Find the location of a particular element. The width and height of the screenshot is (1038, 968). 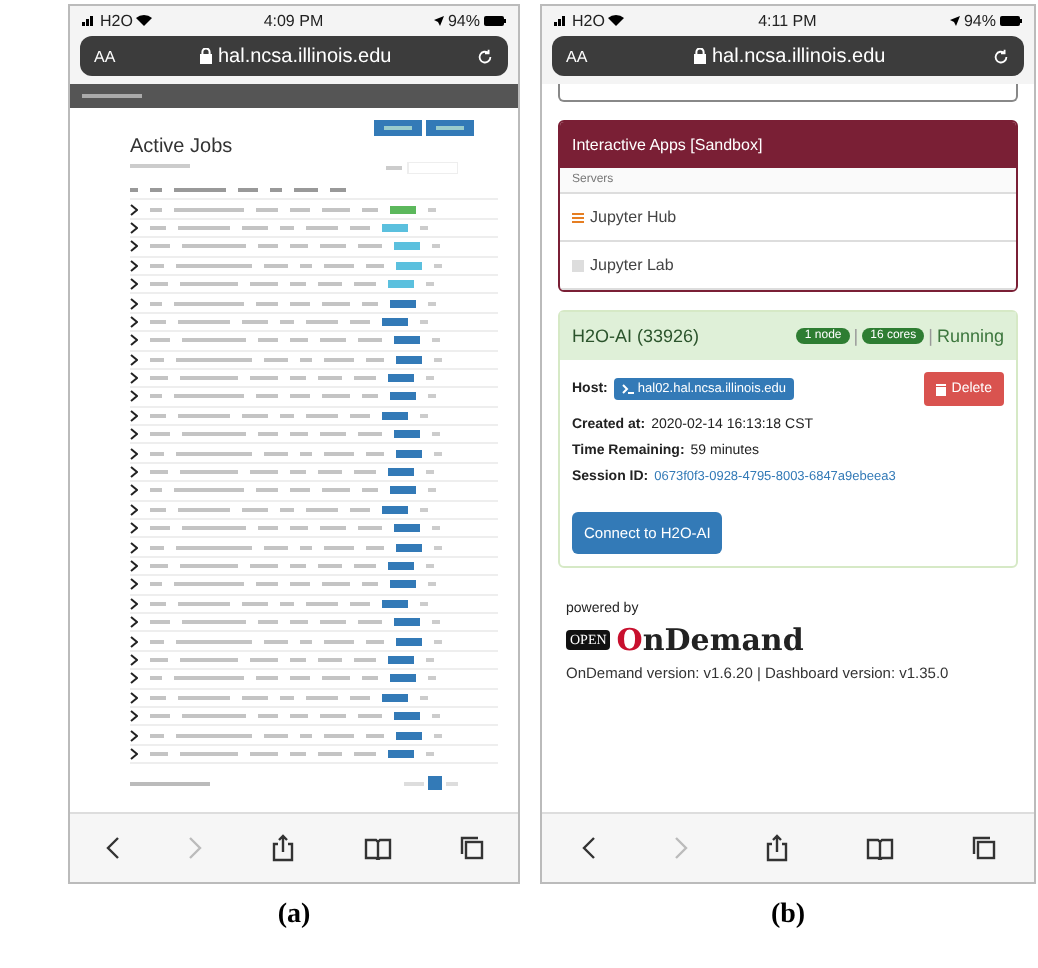

trash-icon is located at coordinates (940, 389).